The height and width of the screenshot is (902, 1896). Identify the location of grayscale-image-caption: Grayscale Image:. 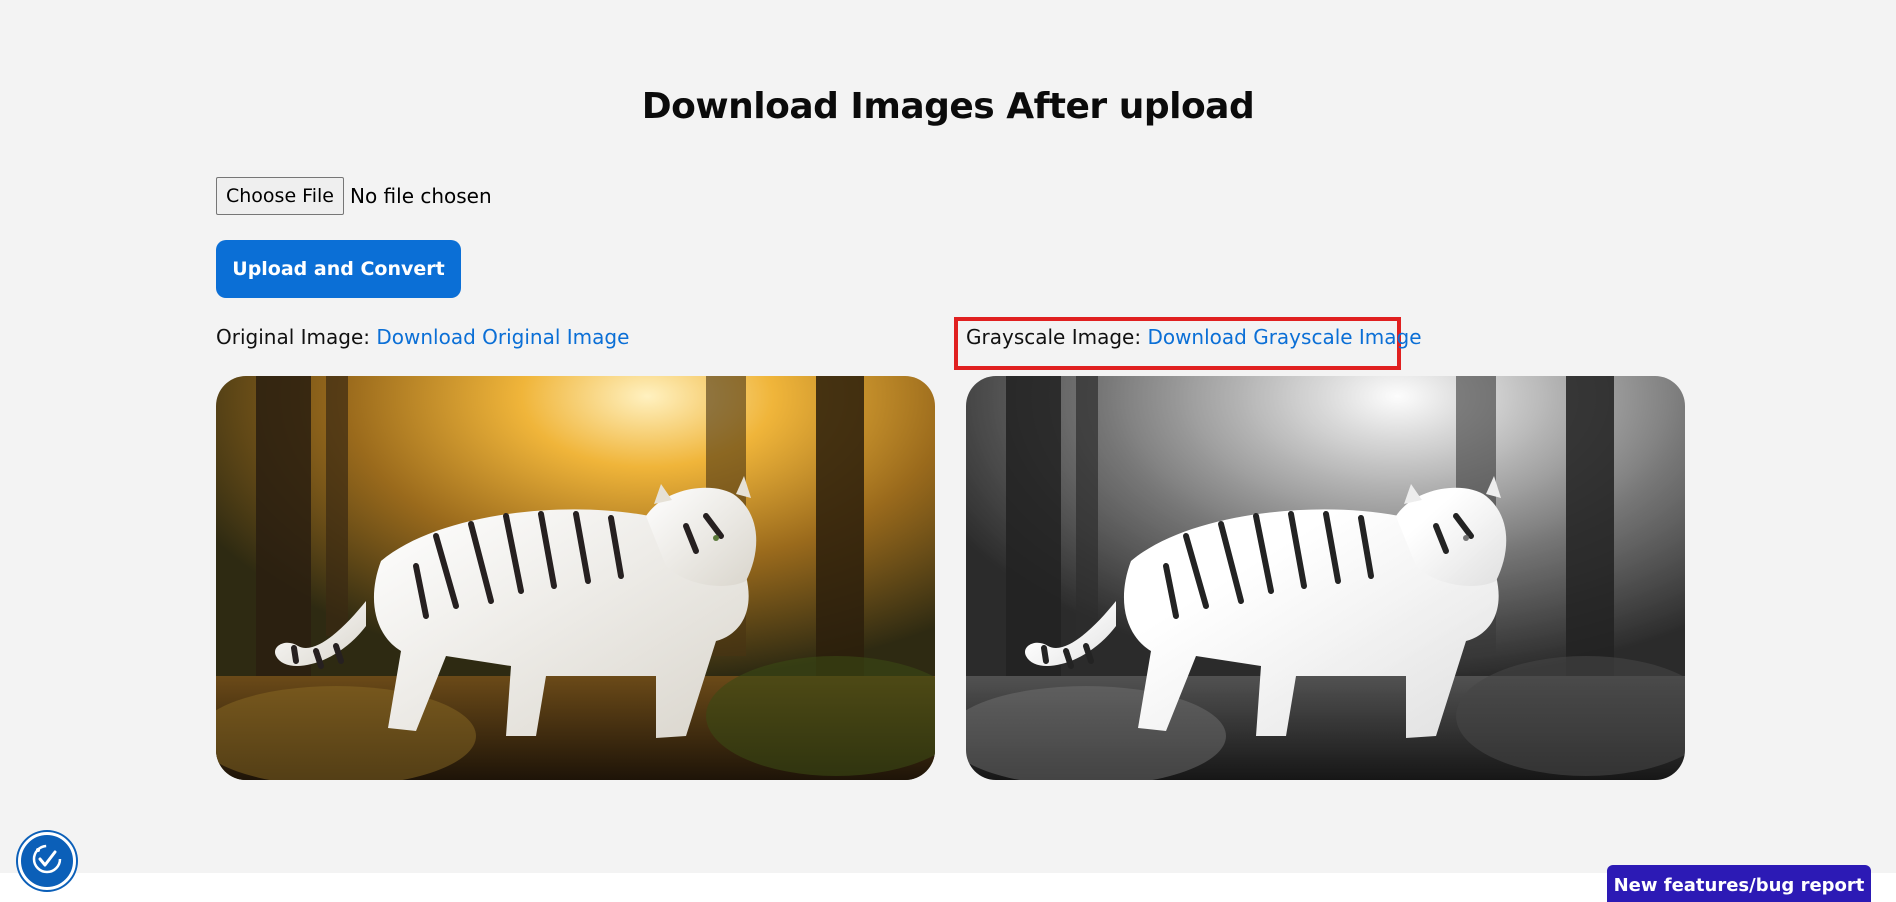
(1054, 337).